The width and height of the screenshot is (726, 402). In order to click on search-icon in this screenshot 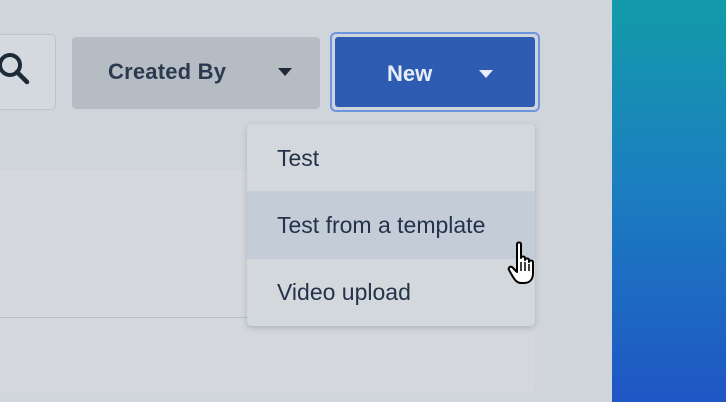, I will do `click(15, 69)`.